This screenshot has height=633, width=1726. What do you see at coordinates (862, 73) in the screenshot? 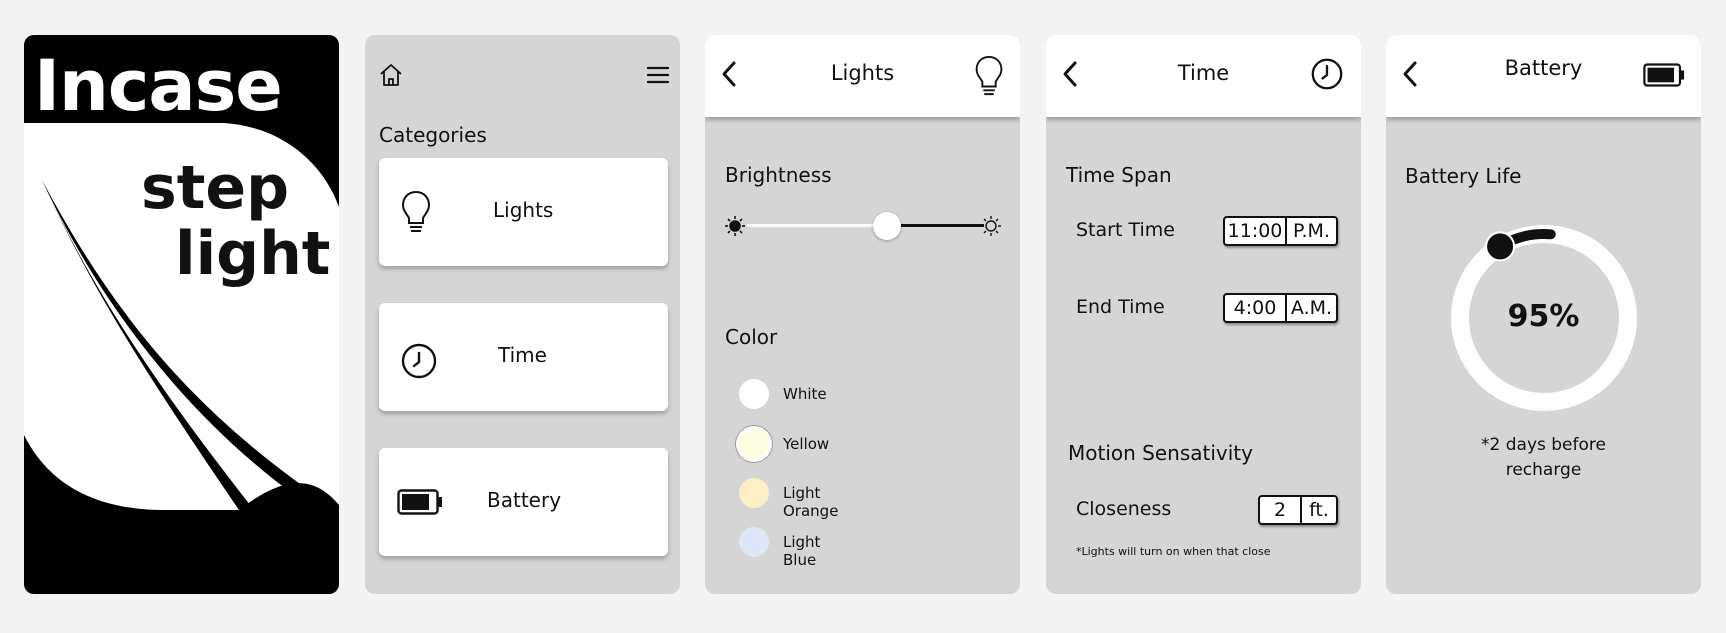
I see `page-title: Lights` at bounding box center [862, 73].